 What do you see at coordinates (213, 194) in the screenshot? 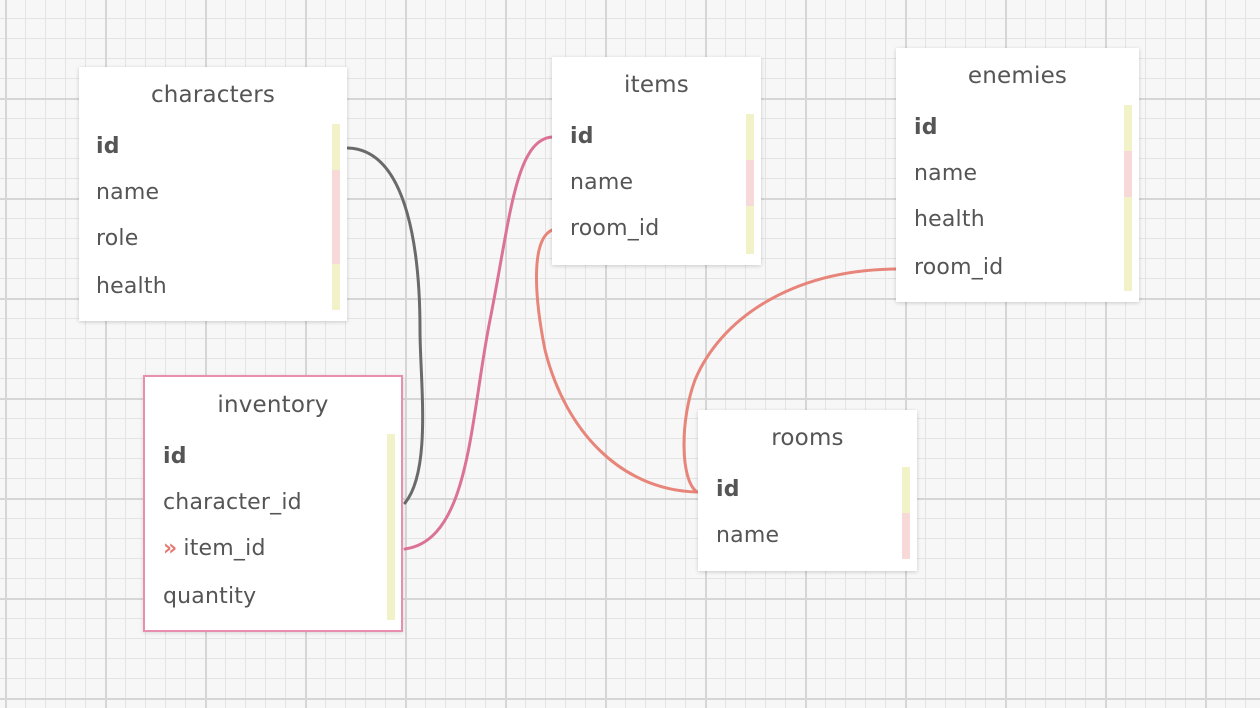
I see `table-characters: characters id name role health` at bounding box center [213, 194].